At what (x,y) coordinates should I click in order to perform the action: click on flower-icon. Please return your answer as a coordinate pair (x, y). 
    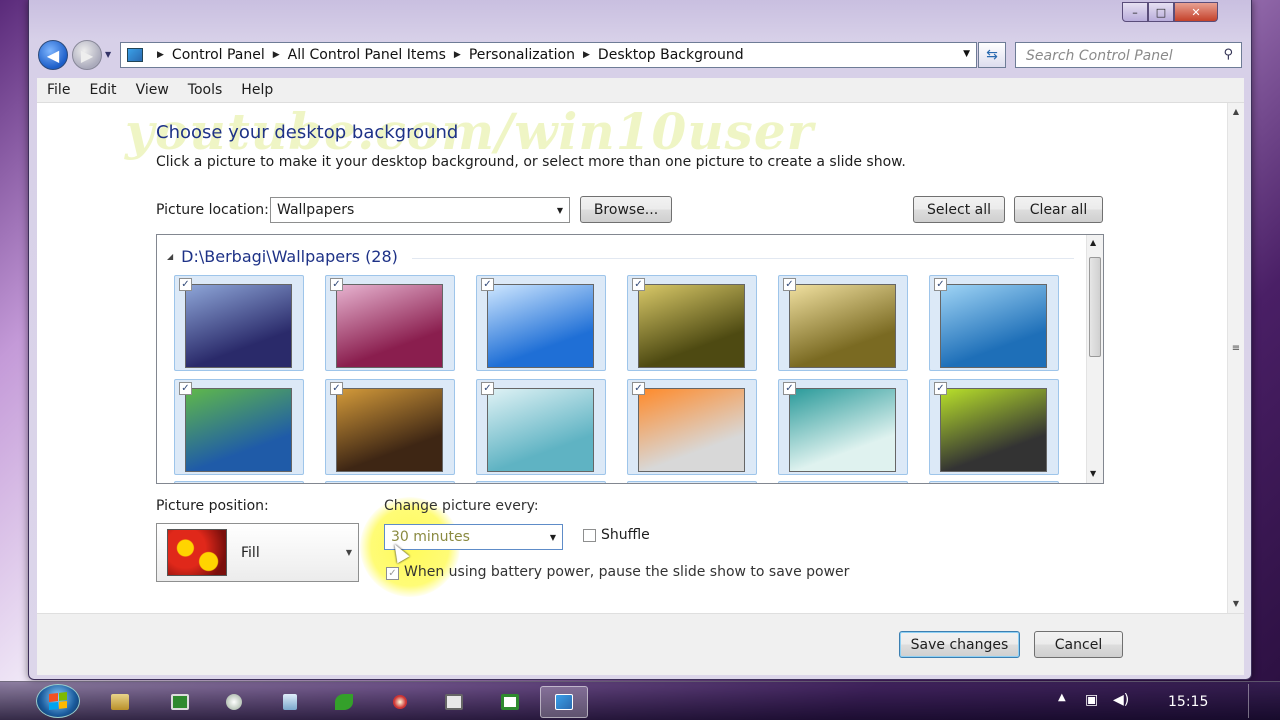
    Looking at the image, I should click on (400, 702).